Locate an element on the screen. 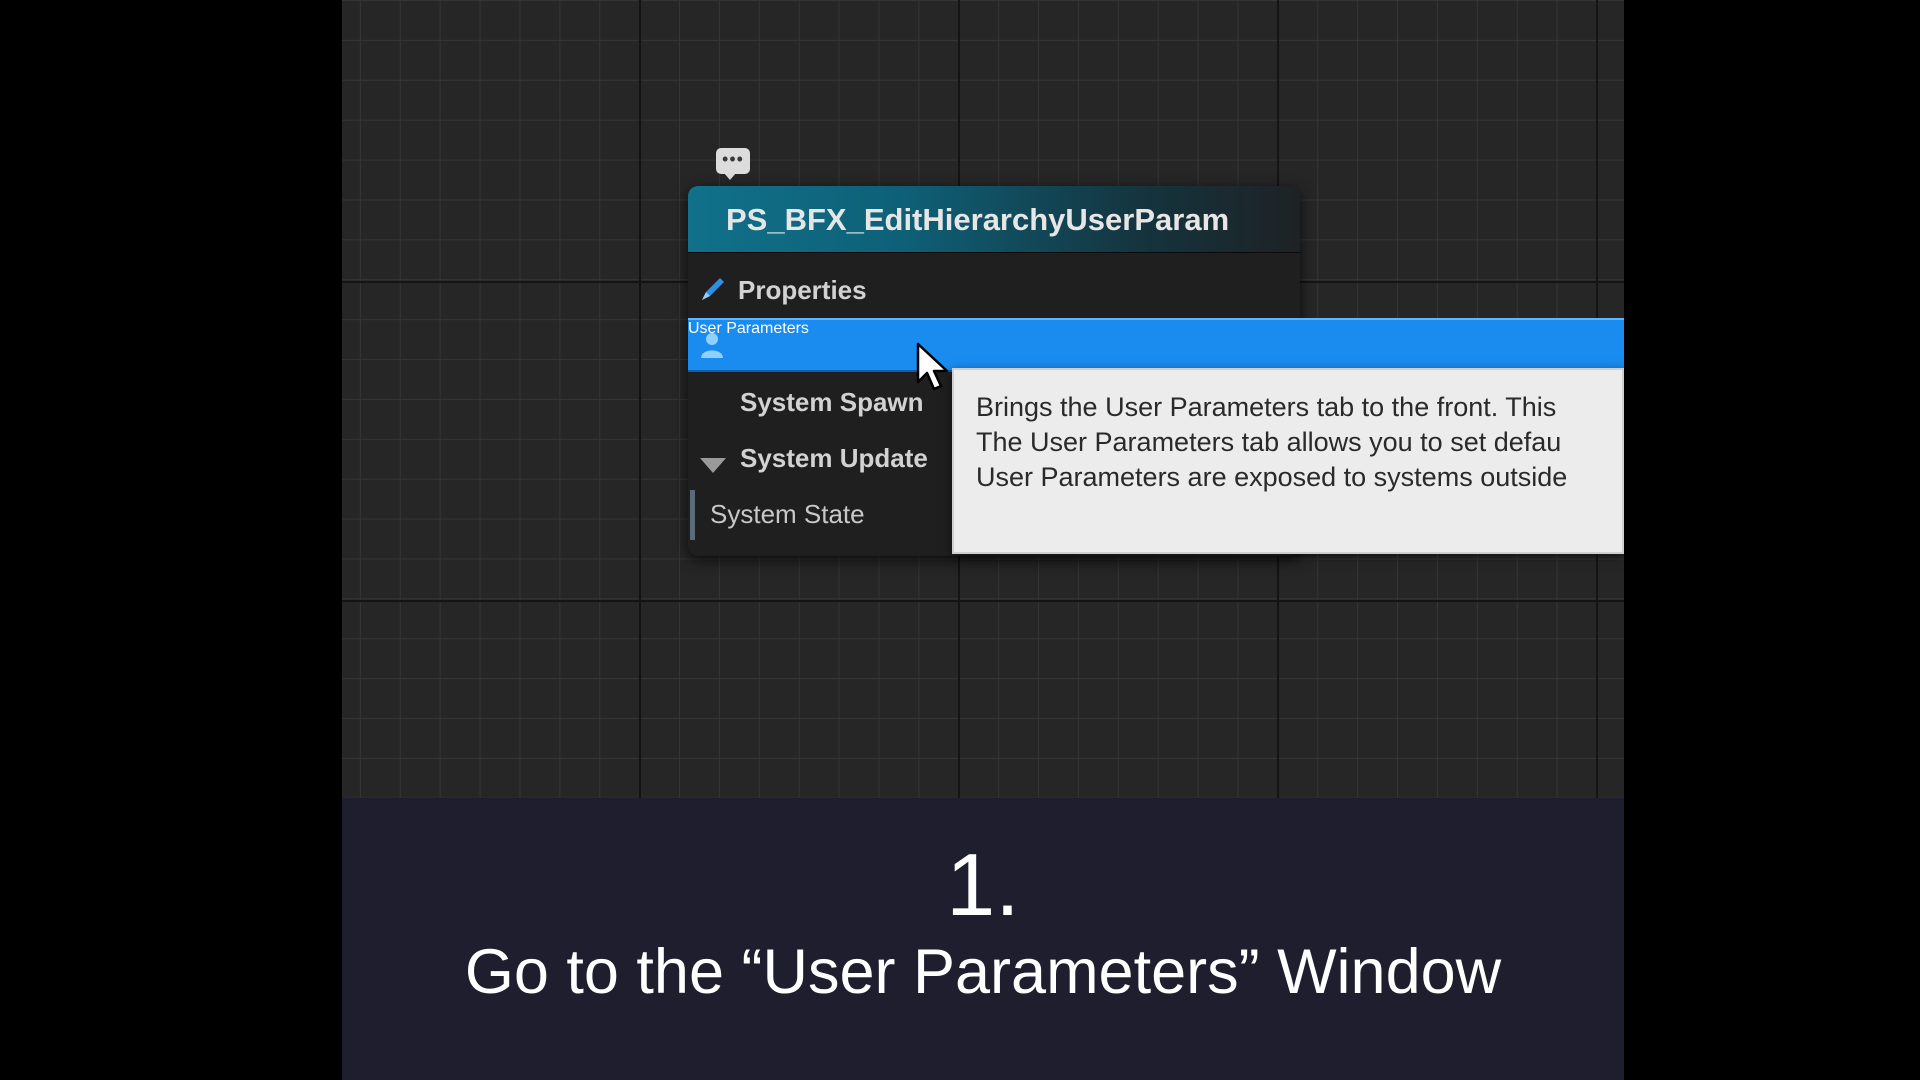  user-icon is located at coordinates (712, 347).